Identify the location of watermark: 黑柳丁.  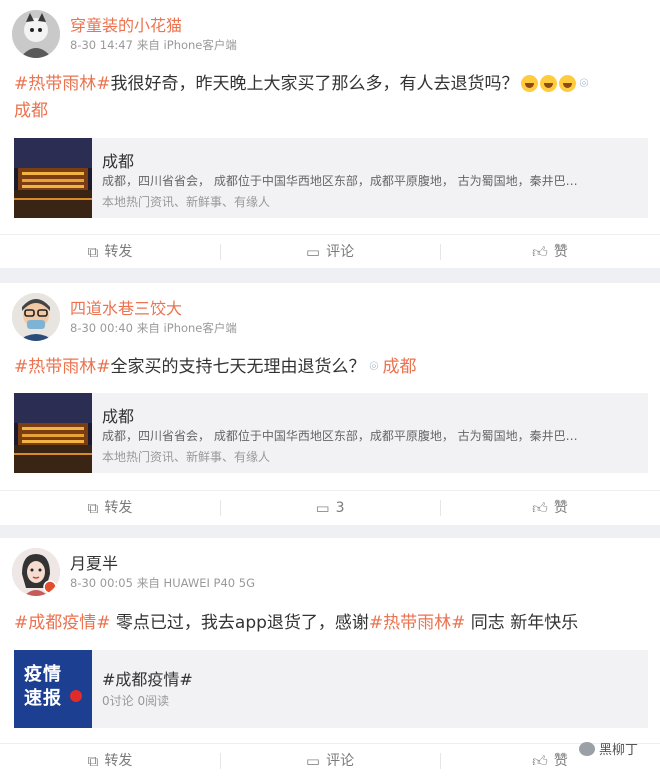
(608, 748).